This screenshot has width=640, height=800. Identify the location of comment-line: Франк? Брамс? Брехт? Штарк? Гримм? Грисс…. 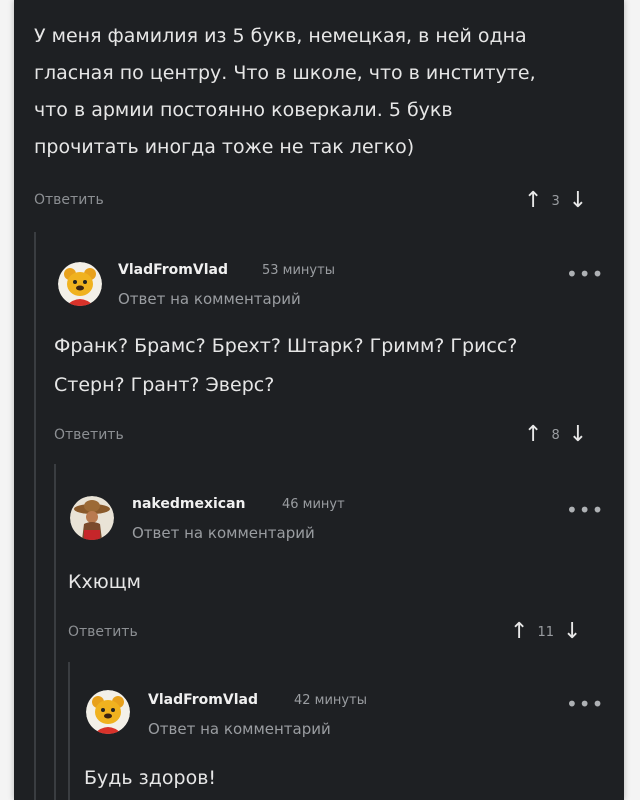
(286, 346).